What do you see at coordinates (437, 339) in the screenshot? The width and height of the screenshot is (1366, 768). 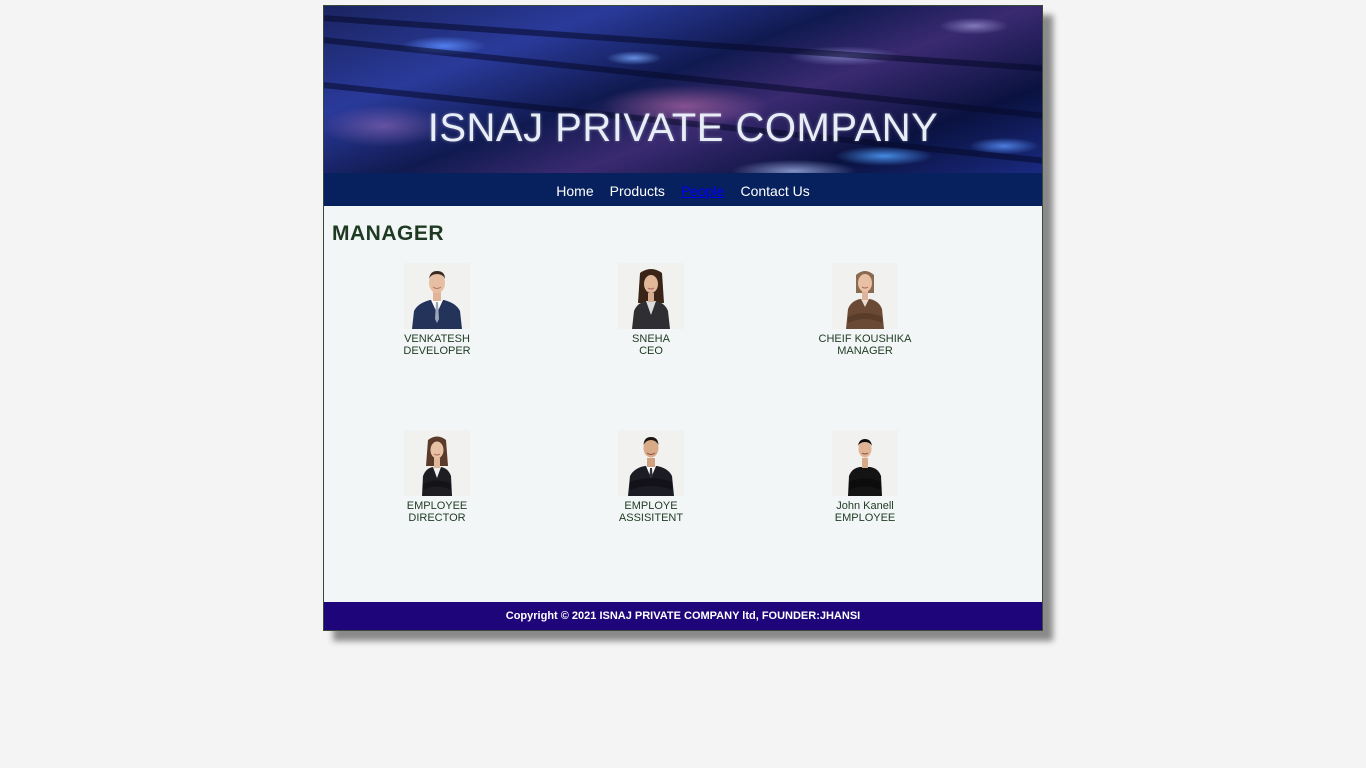 I see `person-name: VENKATESH` at bounding box center [437, 339].